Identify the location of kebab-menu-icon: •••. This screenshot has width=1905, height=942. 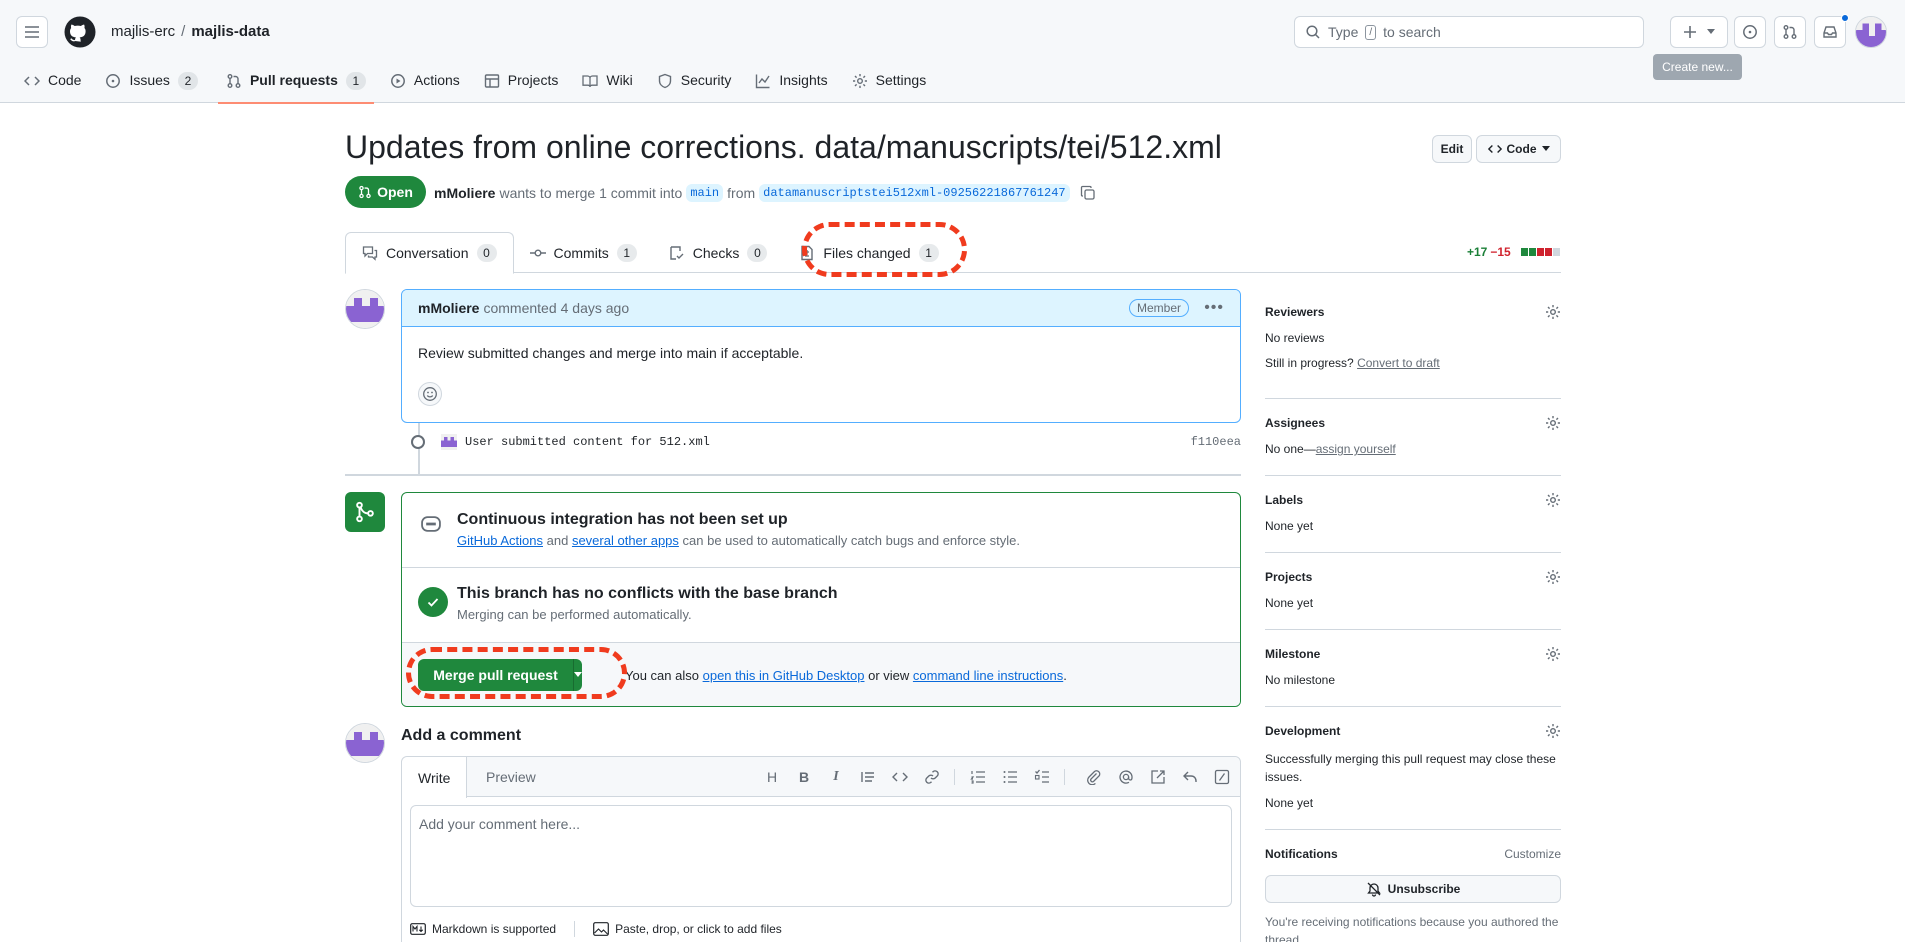
(1214, 308).